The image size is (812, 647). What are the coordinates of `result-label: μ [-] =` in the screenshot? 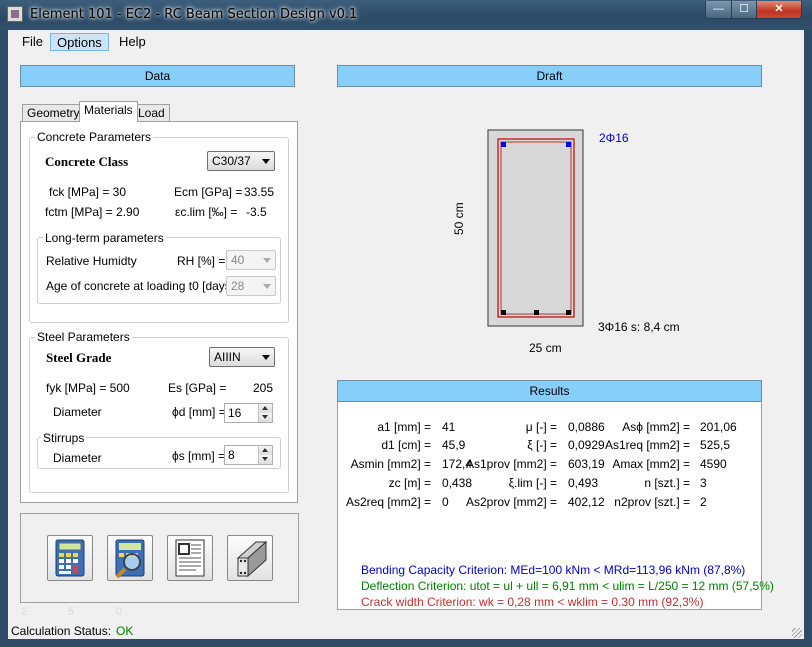 It's located at (541, 427).